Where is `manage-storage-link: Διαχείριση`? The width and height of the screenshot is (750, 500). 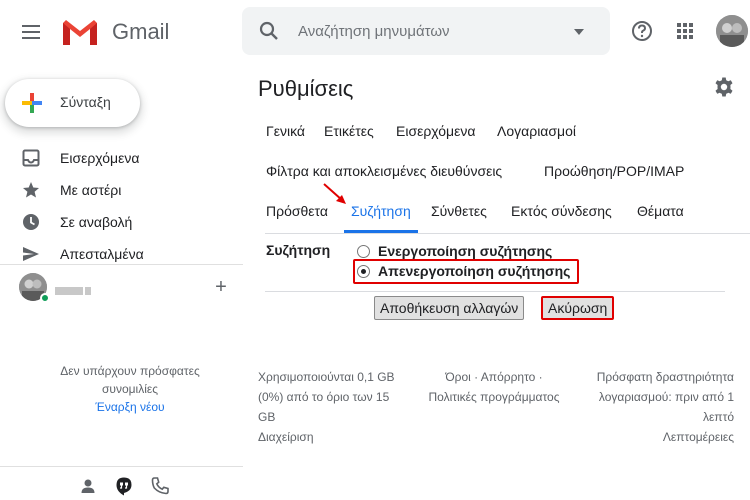 manage-storage-link: Διαχείριση is located at coordinates (333, 437).